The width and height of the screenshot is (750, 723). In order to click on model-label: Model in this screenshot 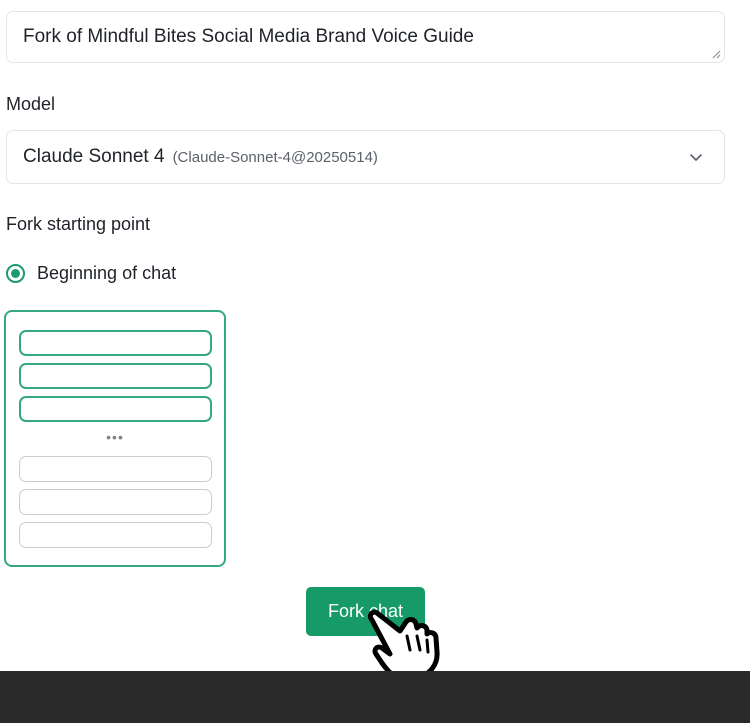, I will do `click(31, 104)`.